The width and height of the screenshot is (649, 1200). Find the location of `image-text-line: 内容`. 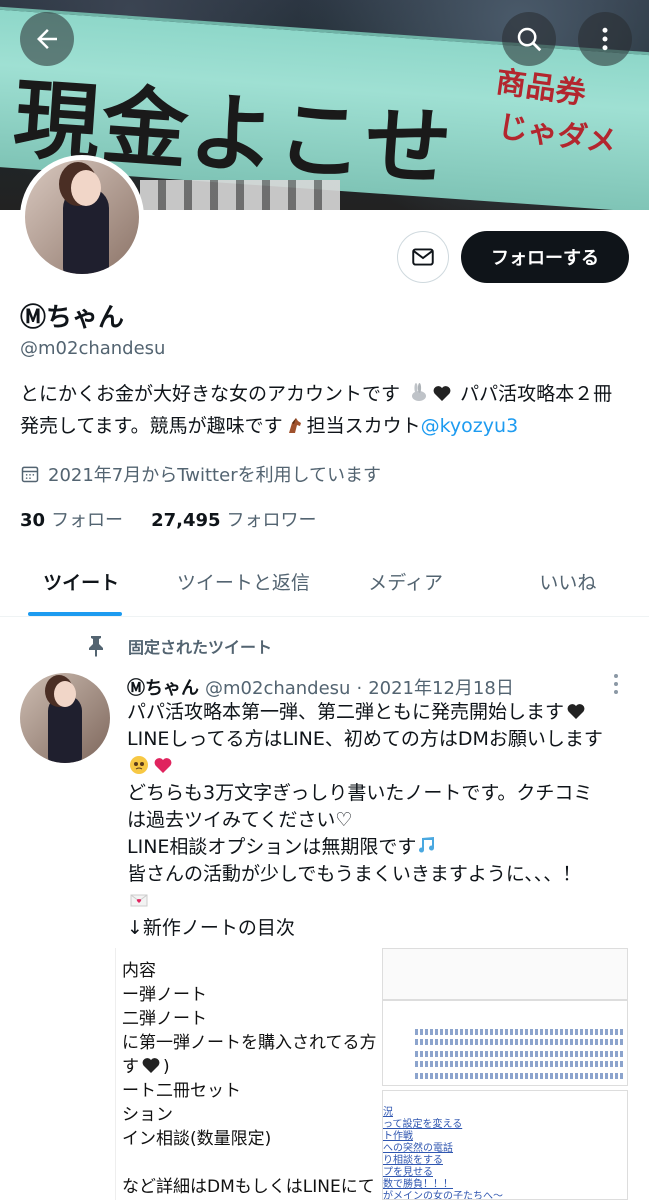

image-text-line: 内容 is located at coordinates (139, 971).